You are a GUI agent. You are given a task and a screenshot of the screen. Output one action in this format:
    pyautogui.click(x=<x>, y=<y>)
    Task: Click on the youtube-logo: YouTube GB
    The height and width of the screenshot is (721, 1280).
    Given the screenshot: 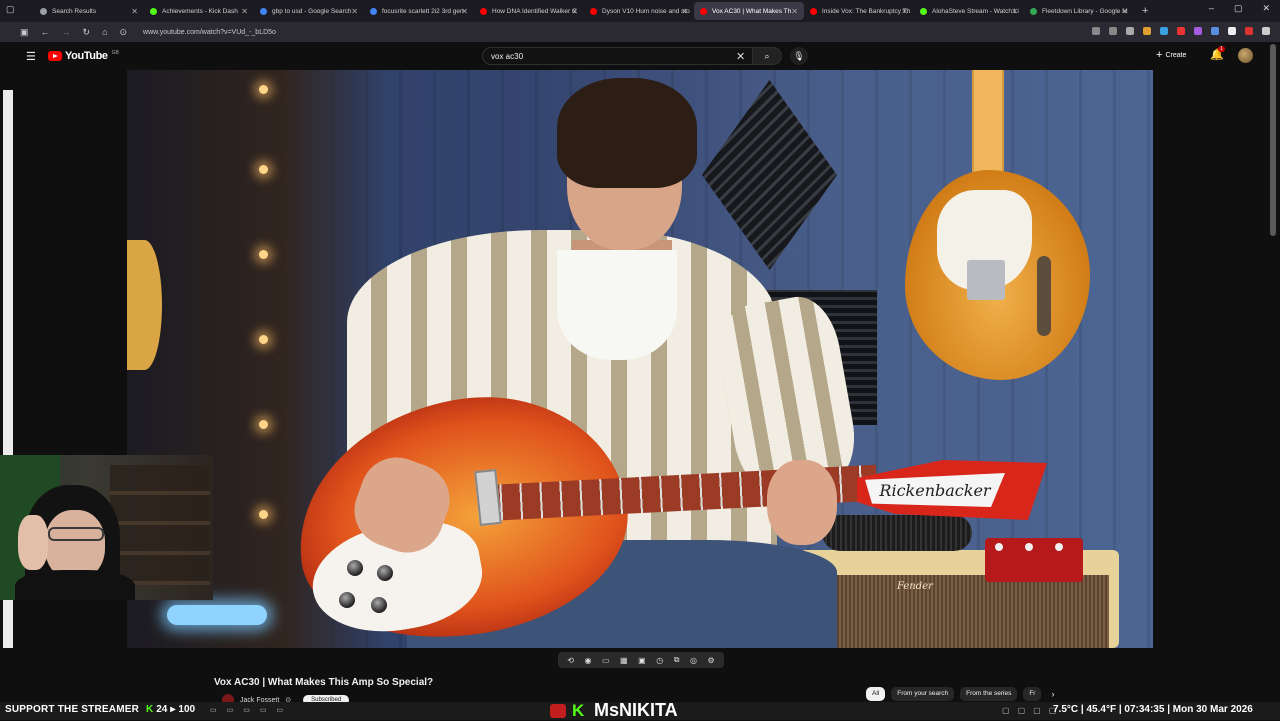 What is the action you would take?
    pyautogui.click(x=83, y=56)
    